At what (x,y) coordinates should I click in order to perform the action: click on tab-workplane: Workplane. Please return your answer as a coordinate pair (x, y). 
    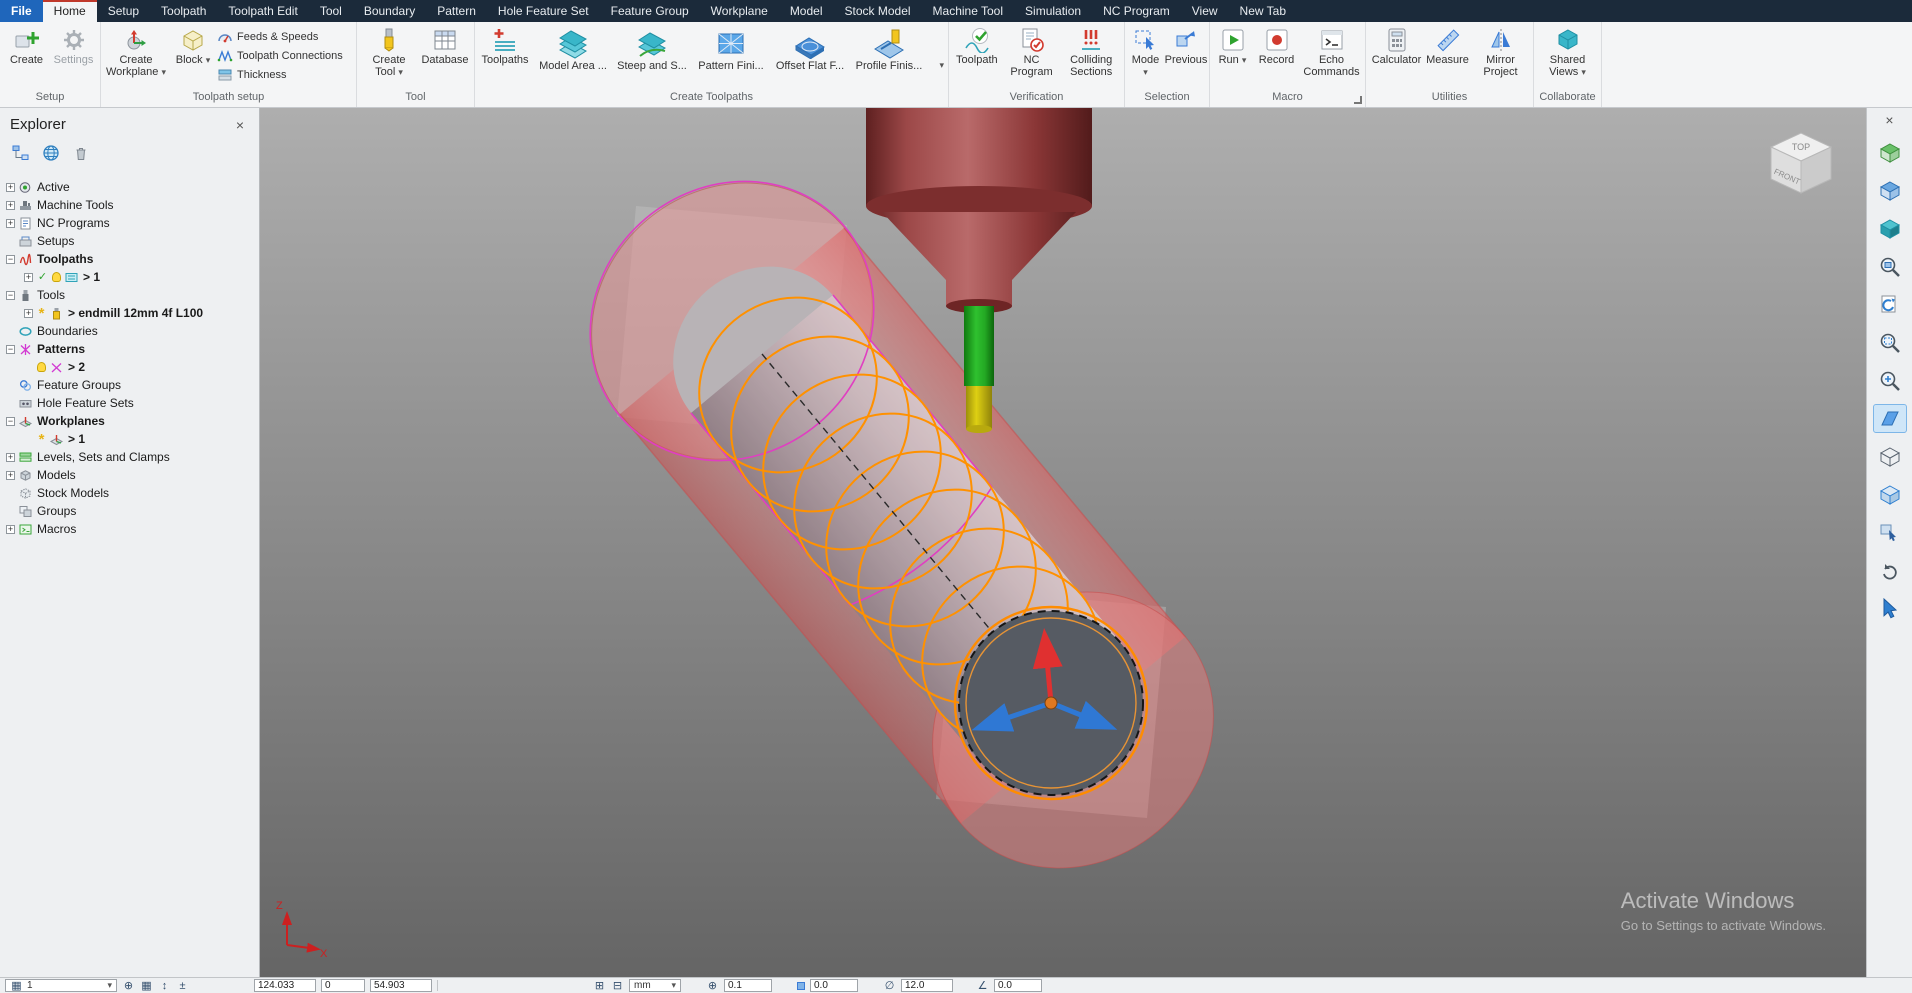
    Looking at the image, I should click on (739, 11).